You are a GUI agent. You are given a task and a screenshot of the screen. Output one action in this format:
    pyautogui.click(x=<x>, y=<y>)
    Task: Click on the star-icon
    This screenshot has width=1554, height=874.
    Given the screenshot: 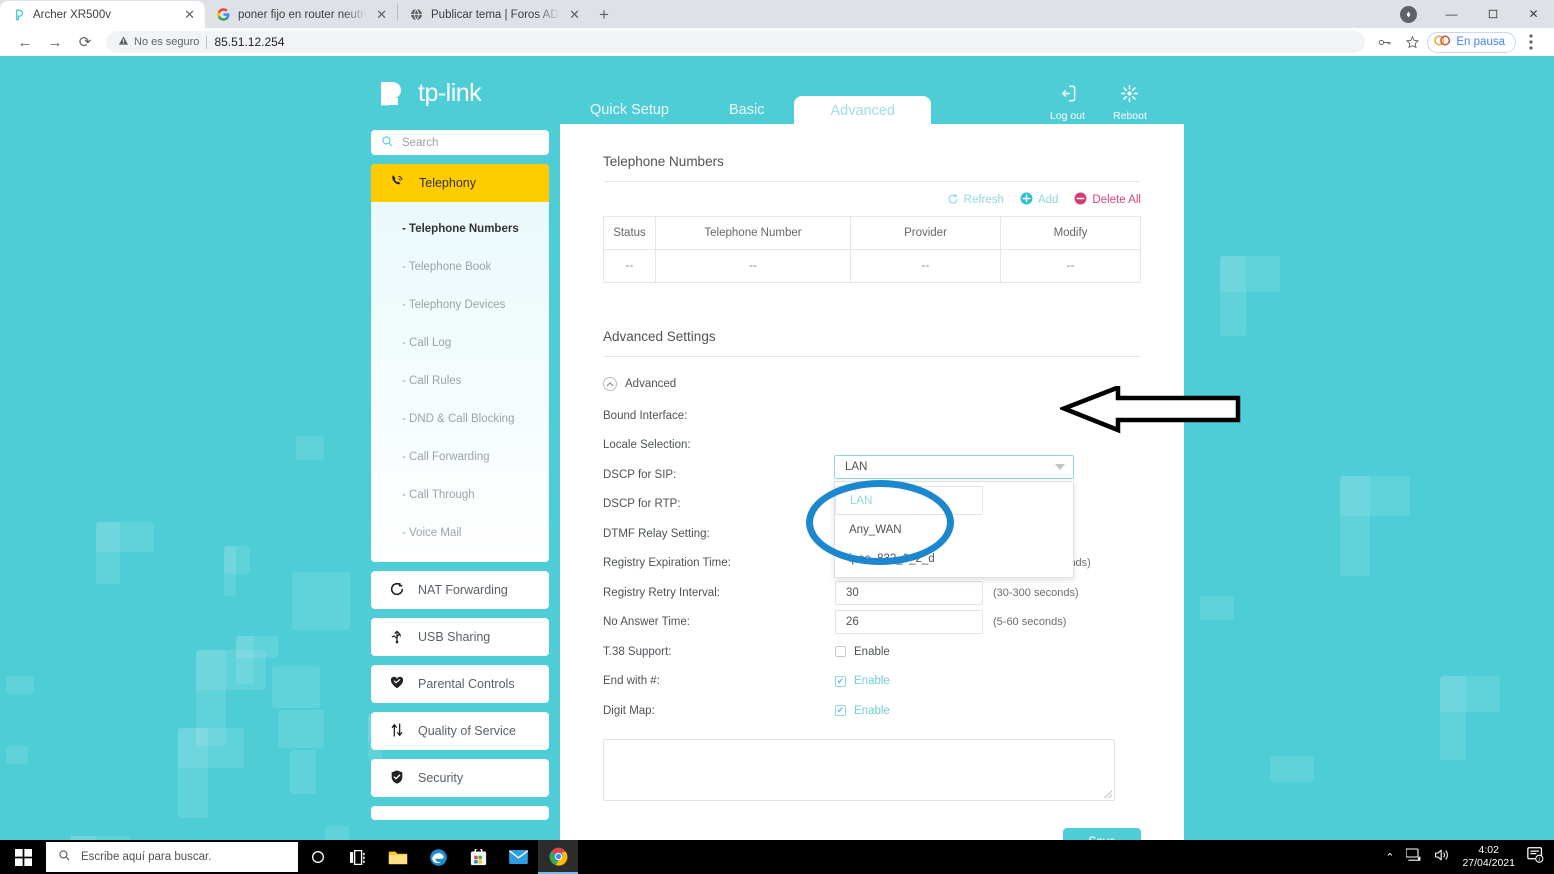 What is the action you would take?
    pyautogui.click(x=1412, y=42)
    